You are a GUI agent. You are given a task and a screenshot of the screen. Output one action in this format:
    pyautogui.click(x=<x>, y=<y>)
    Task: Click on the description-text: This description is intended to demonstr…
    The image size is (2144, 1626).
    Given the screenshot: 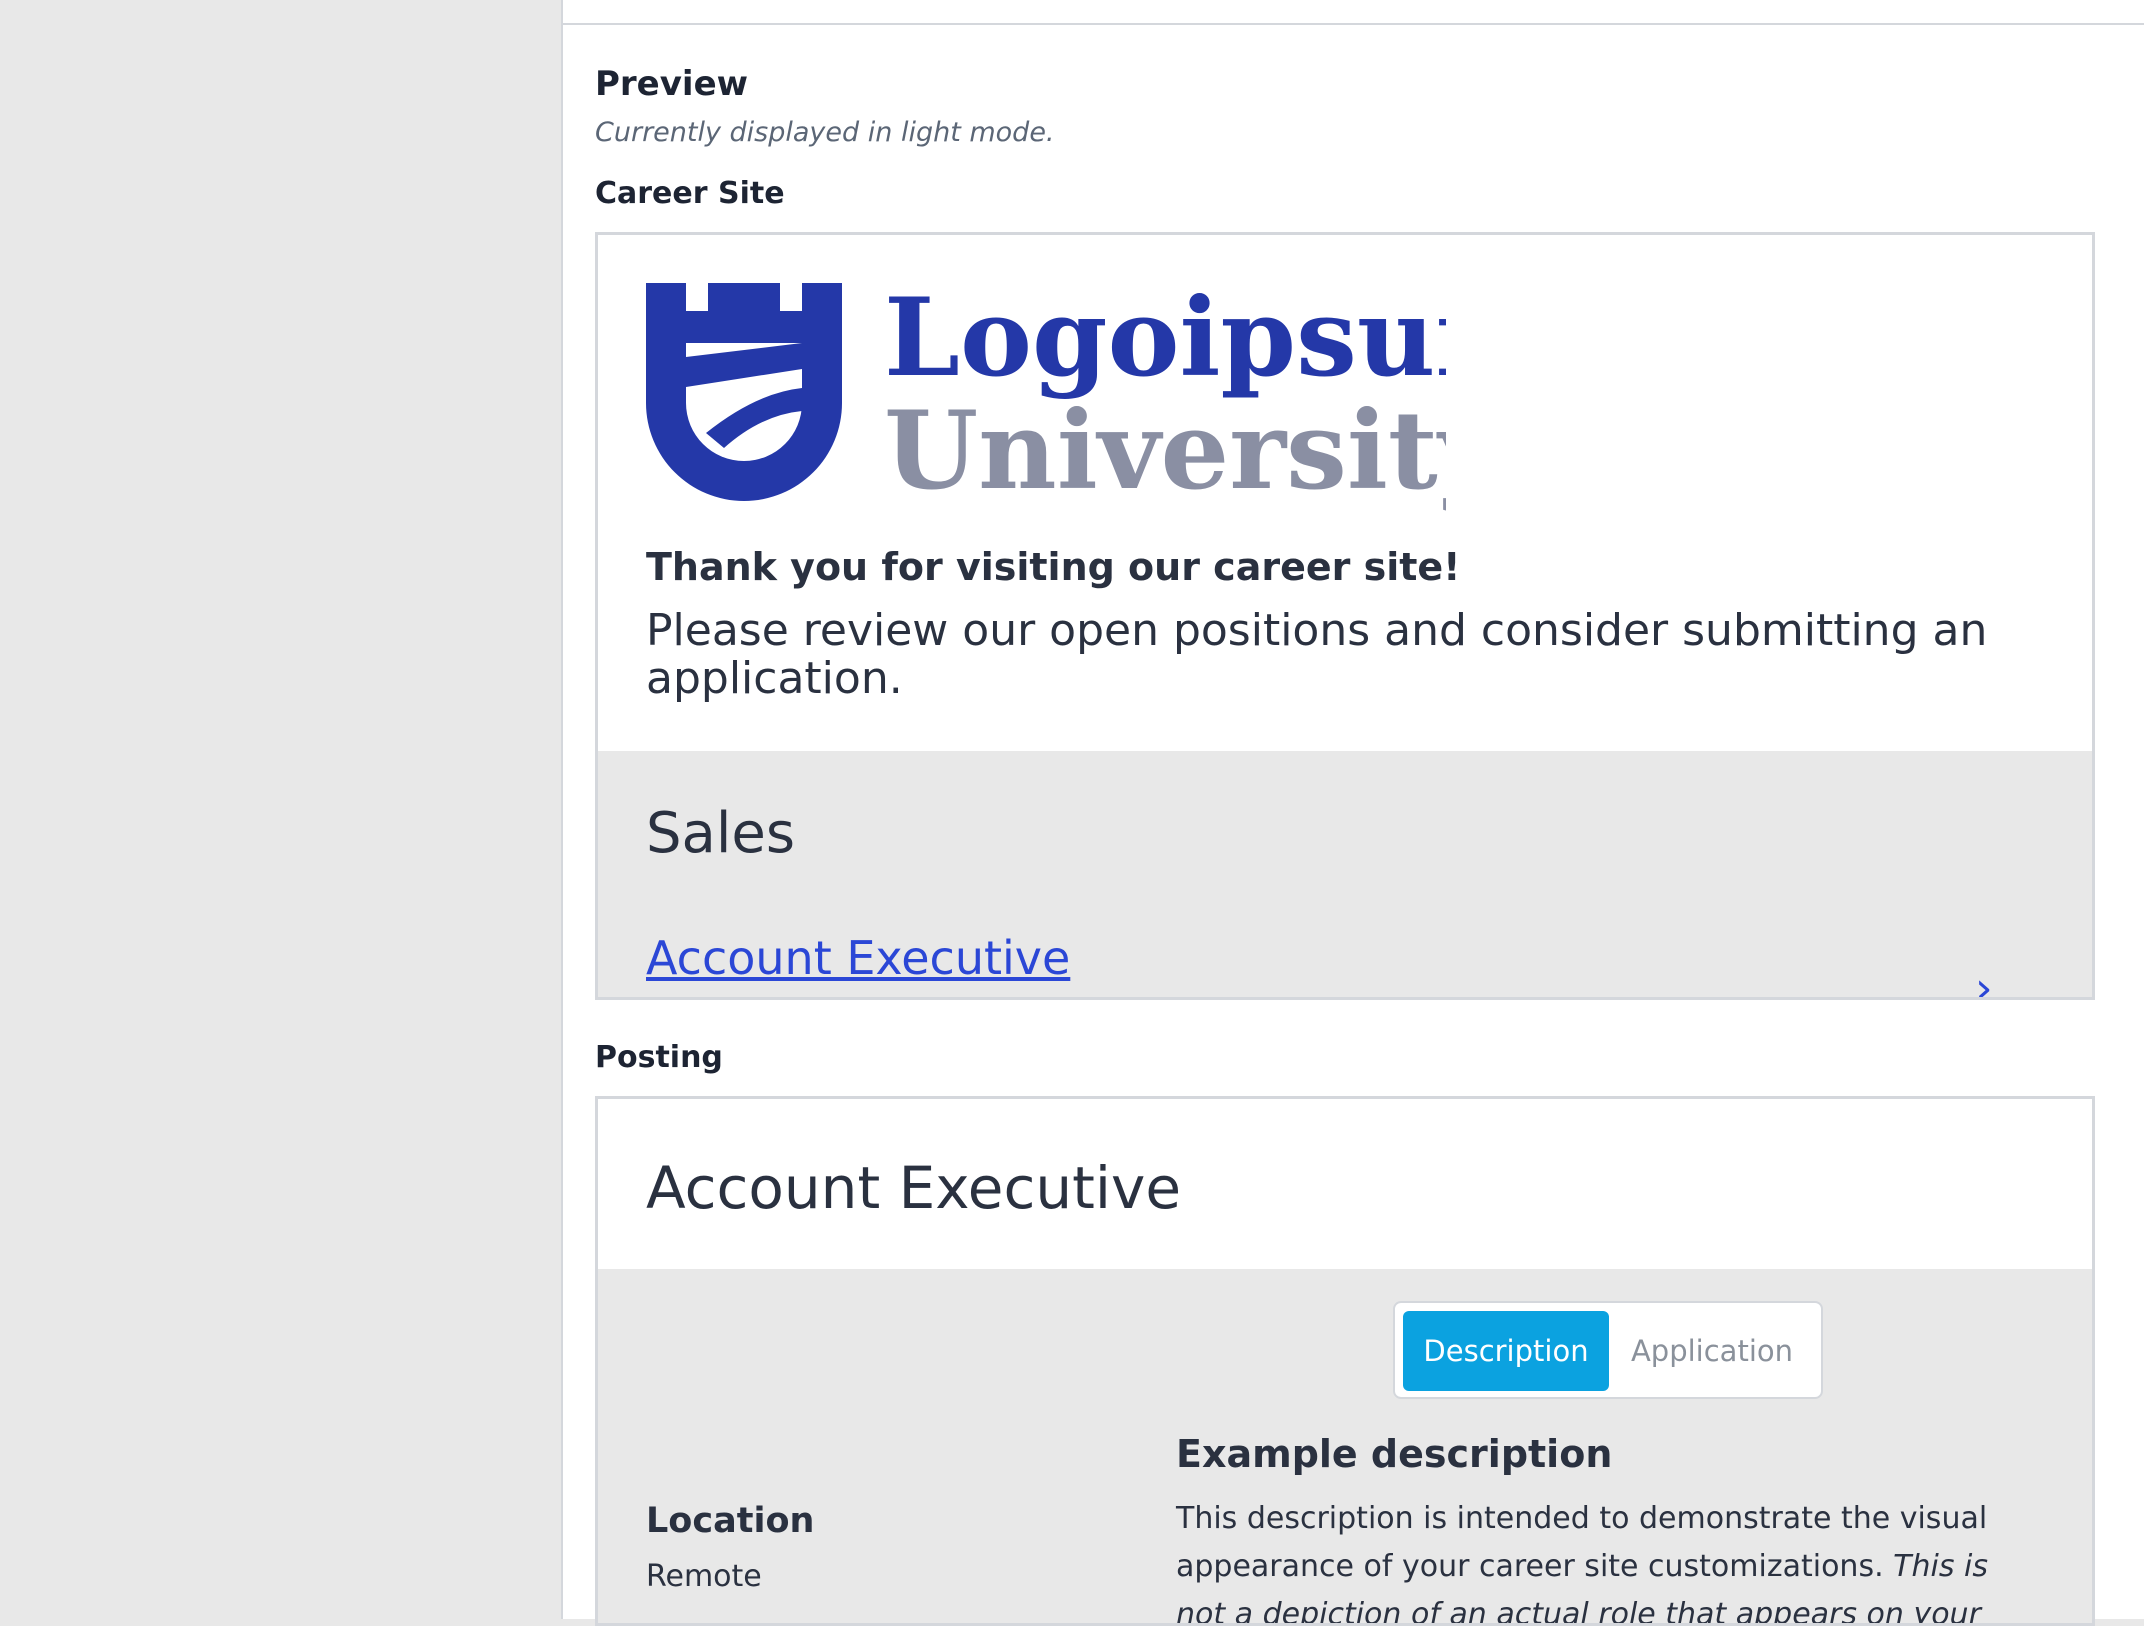 What is the action you would take?
    pyautogui.click(x=1606, y=1559)
    